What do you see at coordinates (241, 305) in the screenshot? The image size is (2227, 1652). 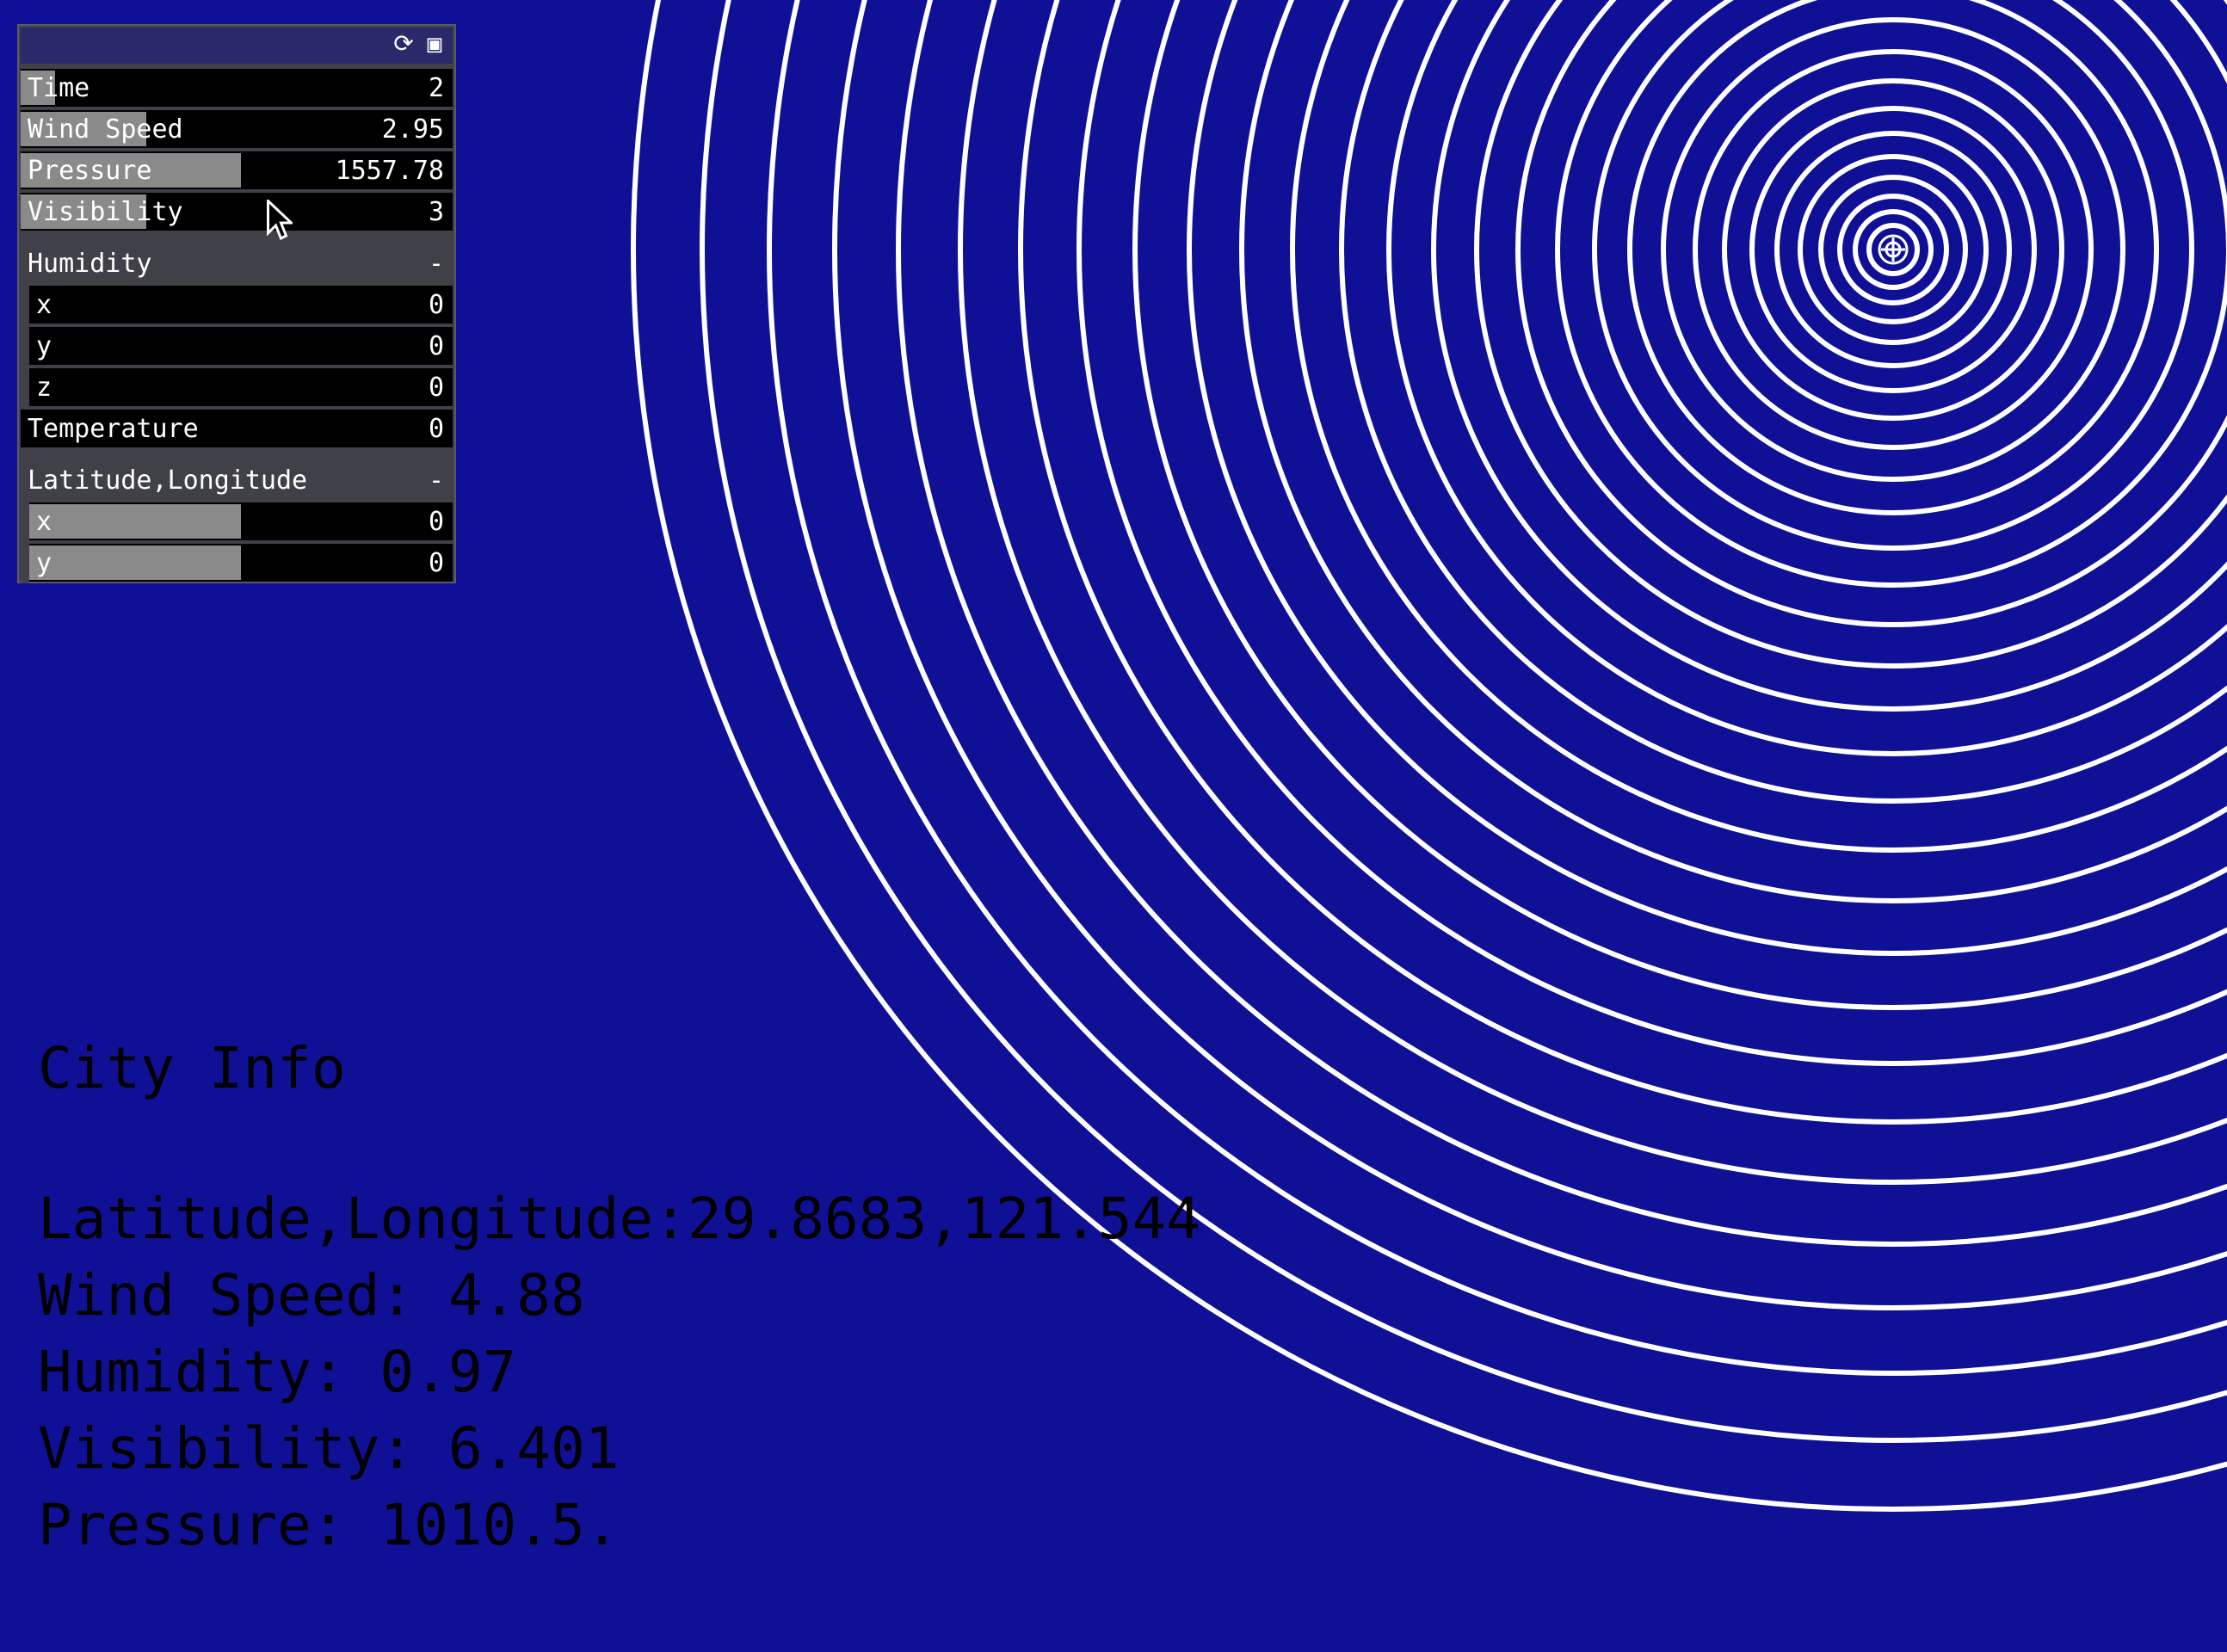 I see `humidity-field-x: x 0` at bounding box center [241, 305].